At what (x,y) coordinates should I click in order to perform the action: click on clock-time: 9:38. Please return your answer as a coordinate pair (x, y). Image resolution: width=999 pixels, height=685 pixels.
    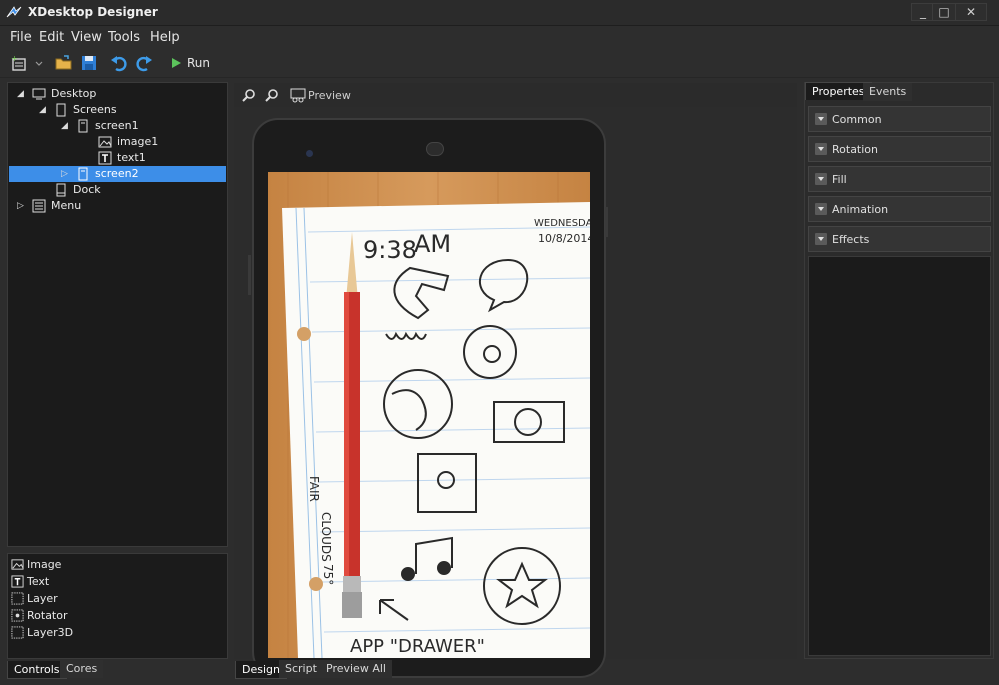
    Looking at the image, I should click on (390, 250).